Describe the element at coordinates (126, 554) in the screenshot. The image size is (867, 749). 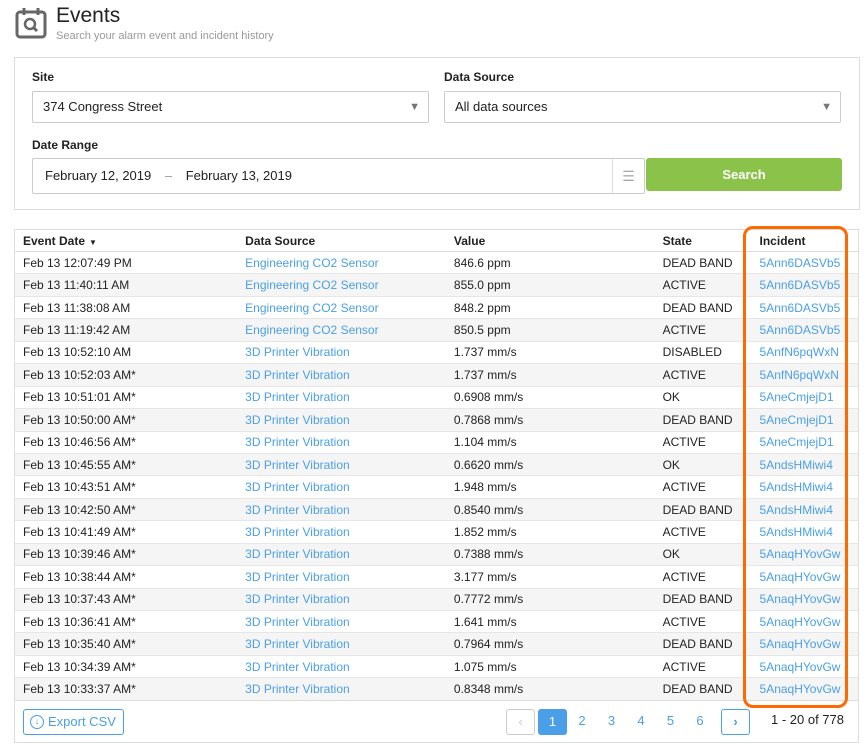
I see `event-date: Feb 13 10:39:46 AM*` at that location.